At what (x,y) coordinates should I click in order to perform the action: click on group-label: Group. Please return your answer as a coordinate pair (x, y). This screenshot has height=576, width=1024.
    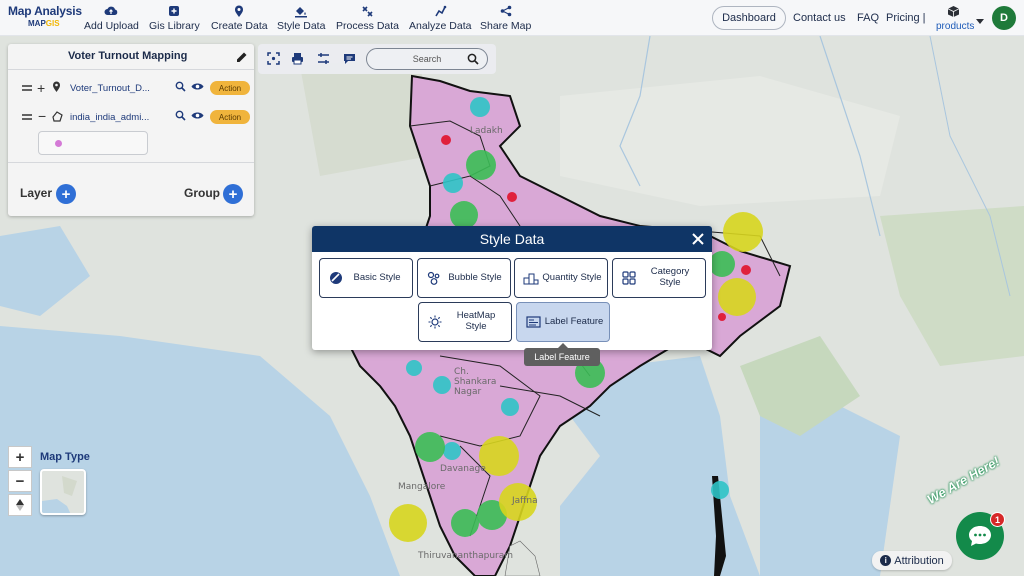
    Looking at the image, I should click on (202, 193).